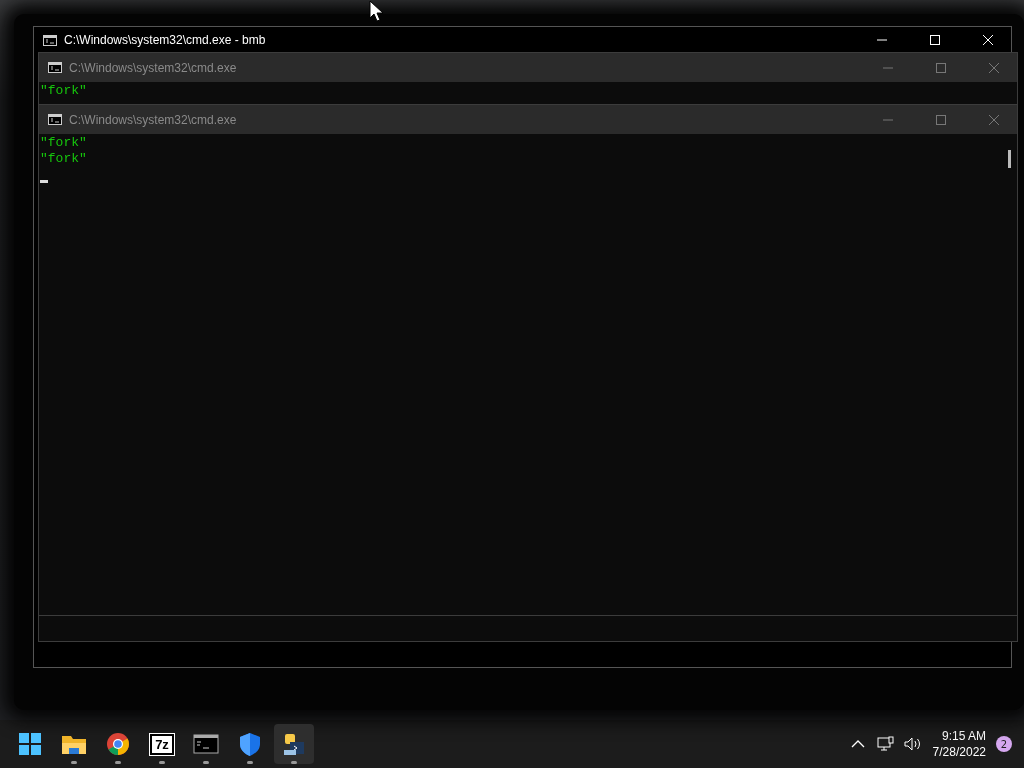 Image resolution: width=1024 pixels, height=768 pixels. I want to click on clock-button: 9:15 AM 7/28/2022, so click(959, 744).